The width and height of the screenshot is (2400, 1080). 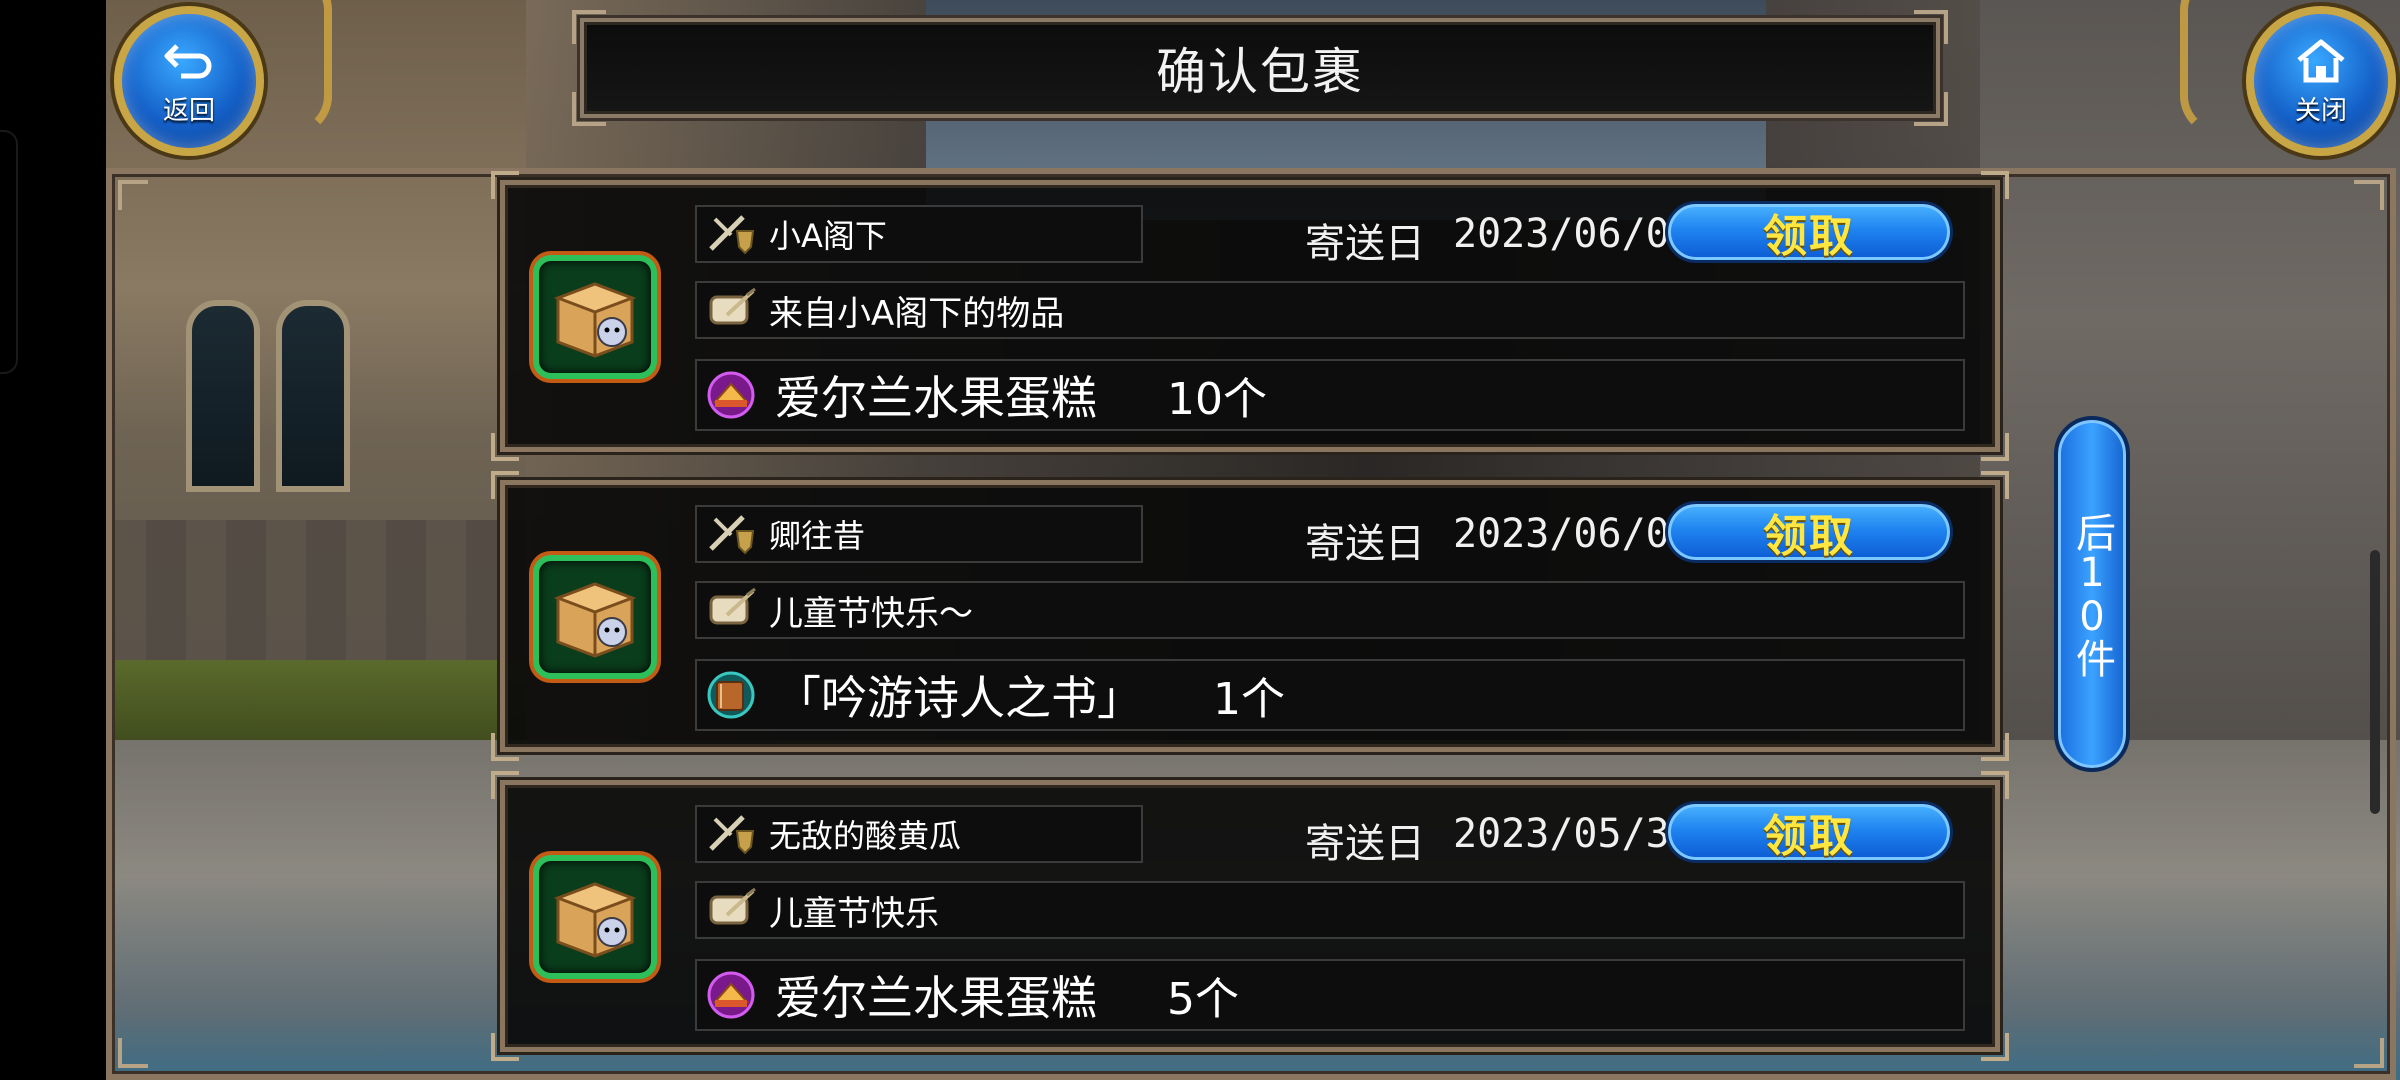 What do you see at coordinates (854, 913) in the screenshot?
I see `mail-message: 儿童节快乐` at bounding box center [854, 913].